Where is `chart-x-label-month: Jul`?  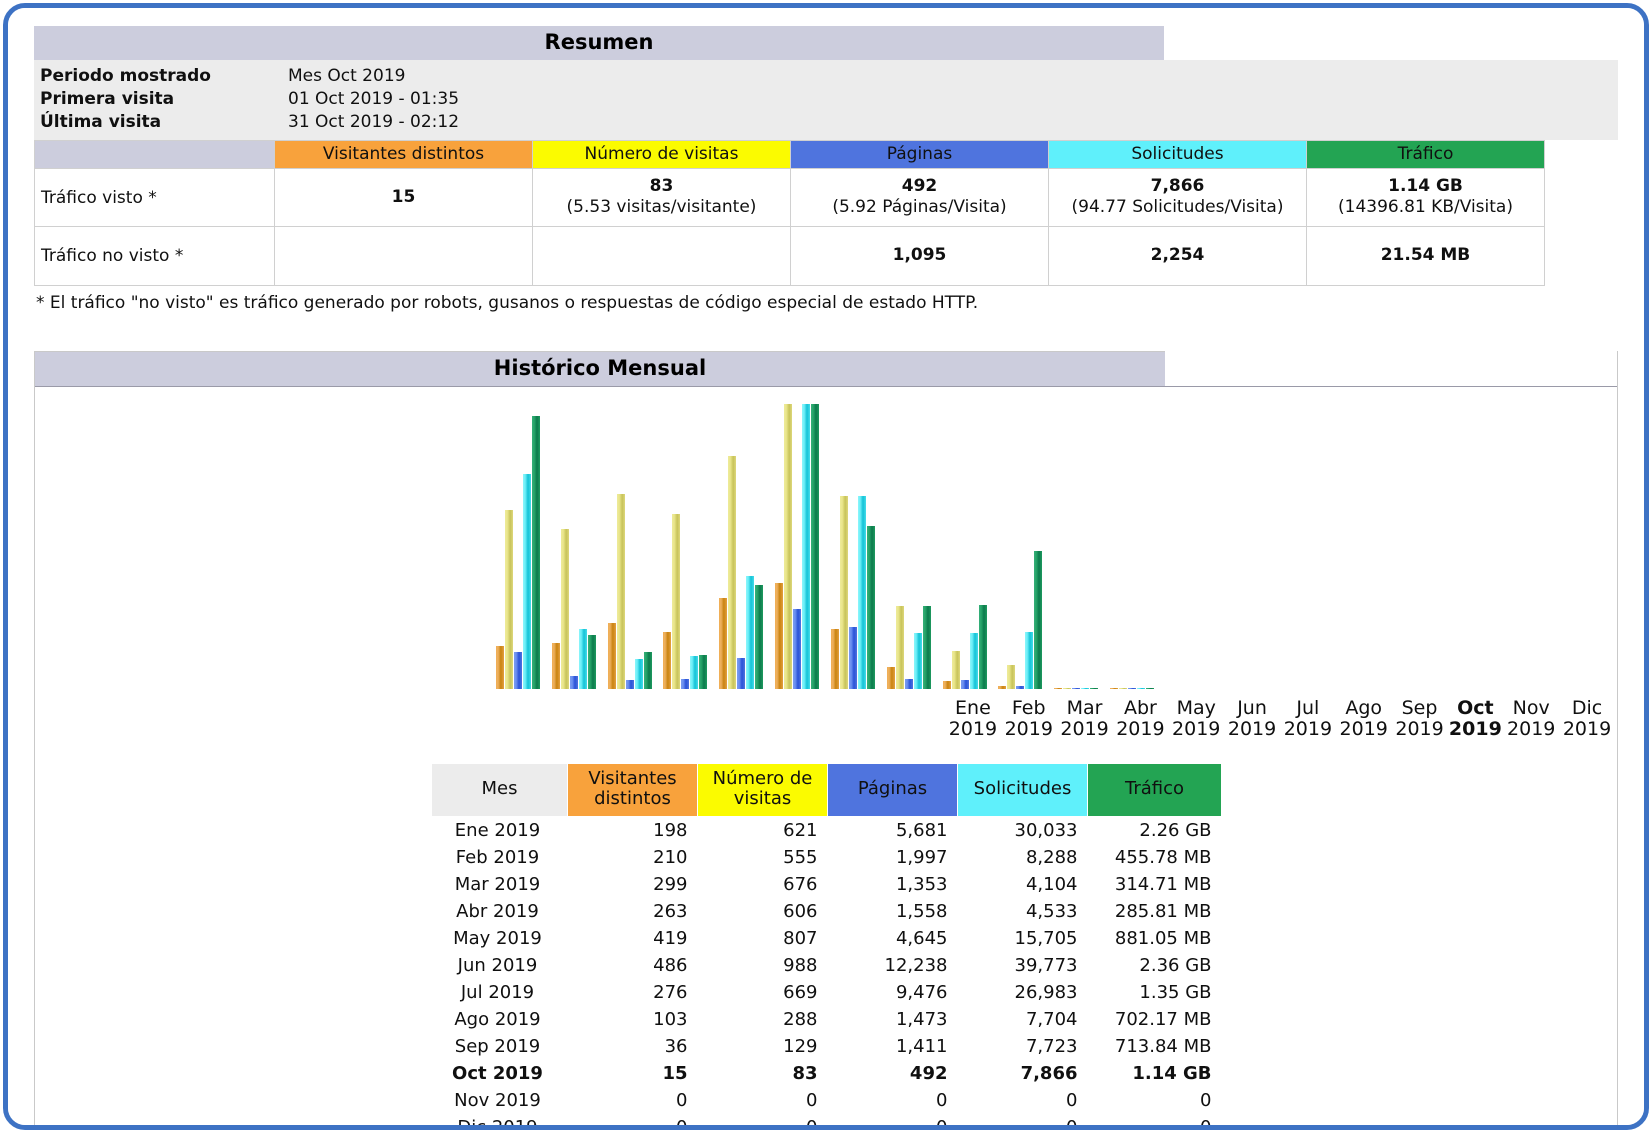 chart-x-label-month: Jul is located at coordinates (1308, 708).